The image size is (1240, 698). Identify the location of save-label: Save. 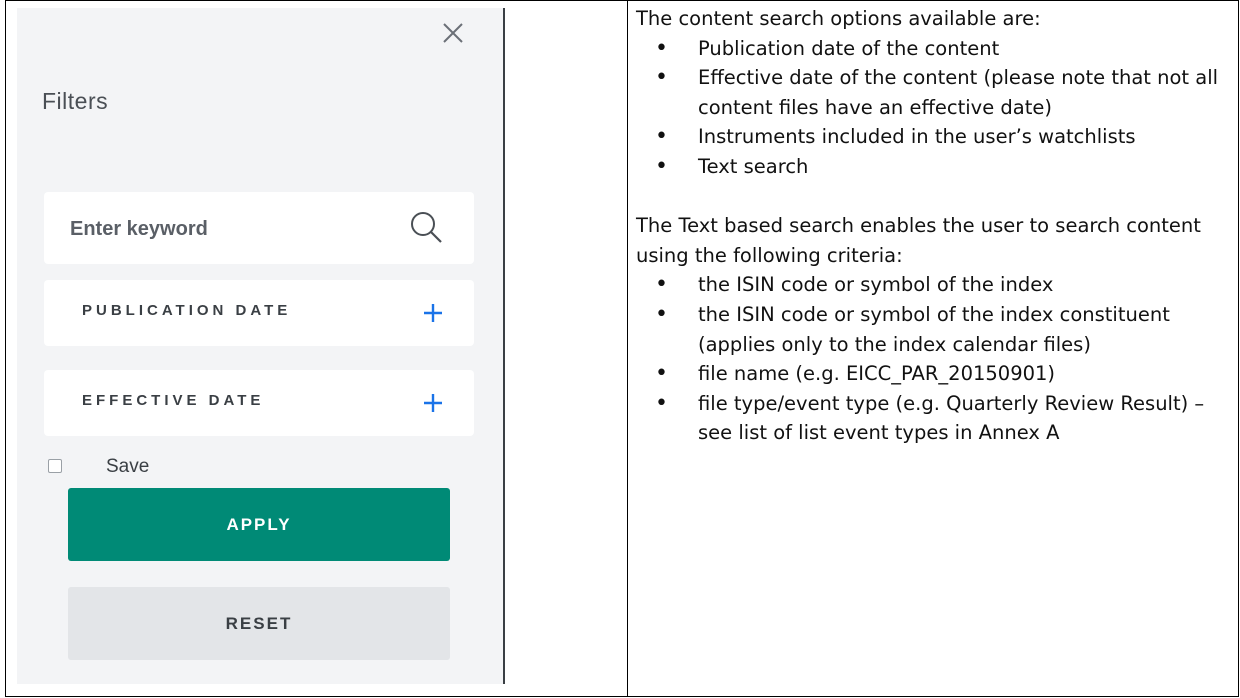
(128, 466).